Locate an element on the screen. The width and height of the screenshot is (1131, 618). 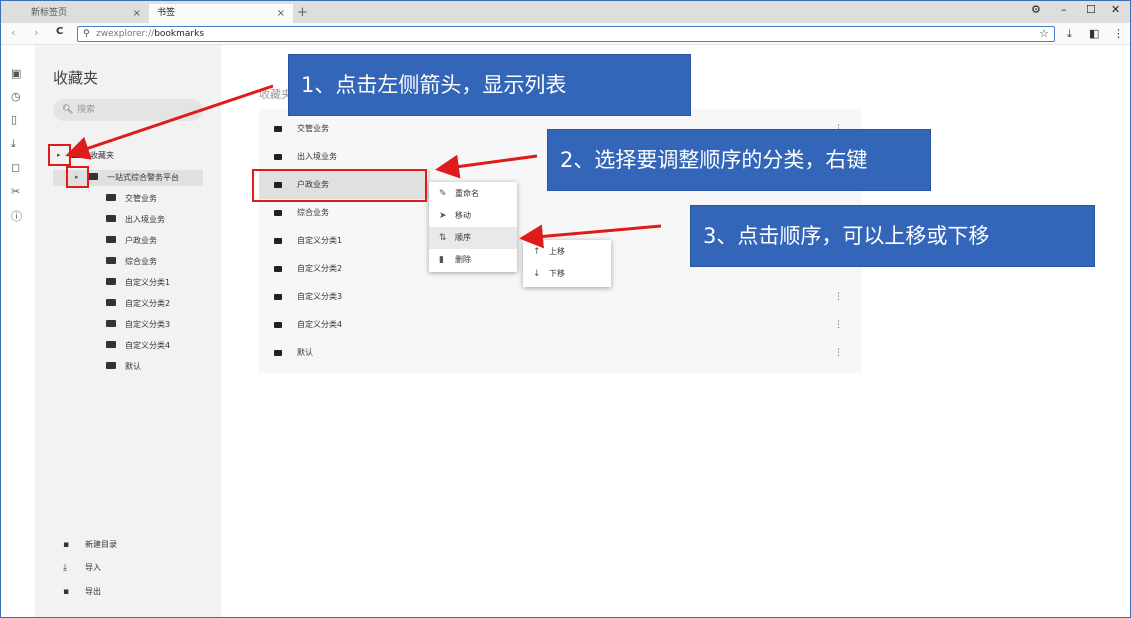
tree-item-label: 一站式综合警务平台 is located at coordinates (143, 177).